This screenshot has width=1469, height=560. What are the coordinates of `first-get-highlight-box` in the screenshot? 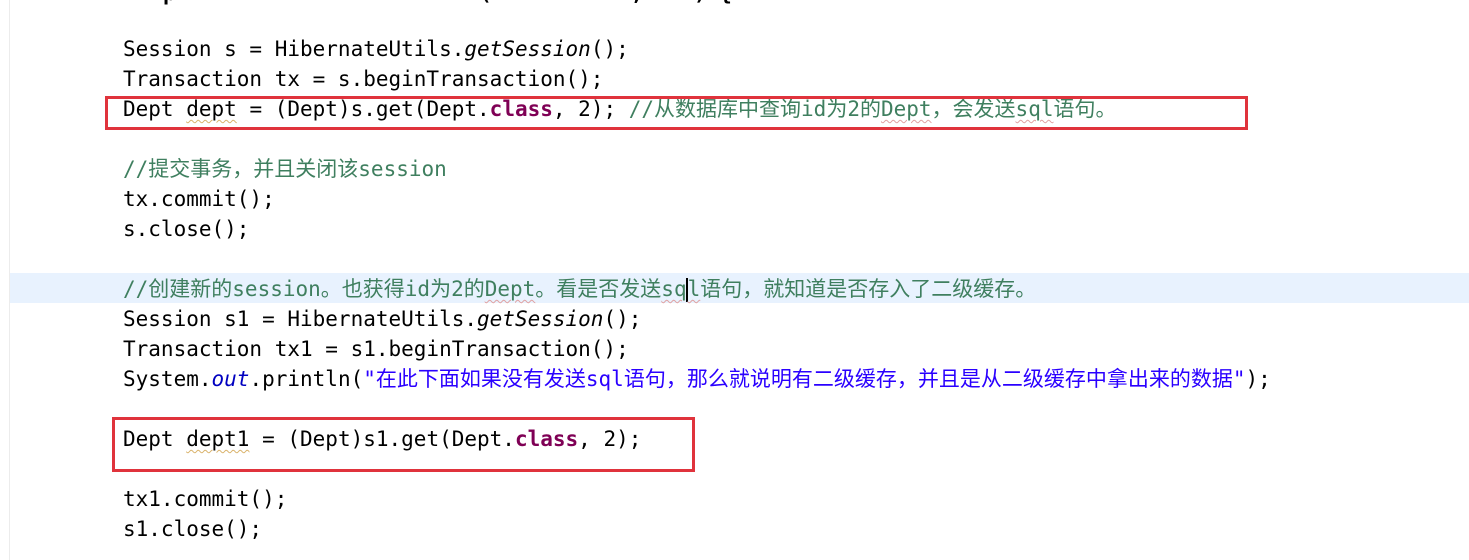 It's located at (676, 113).